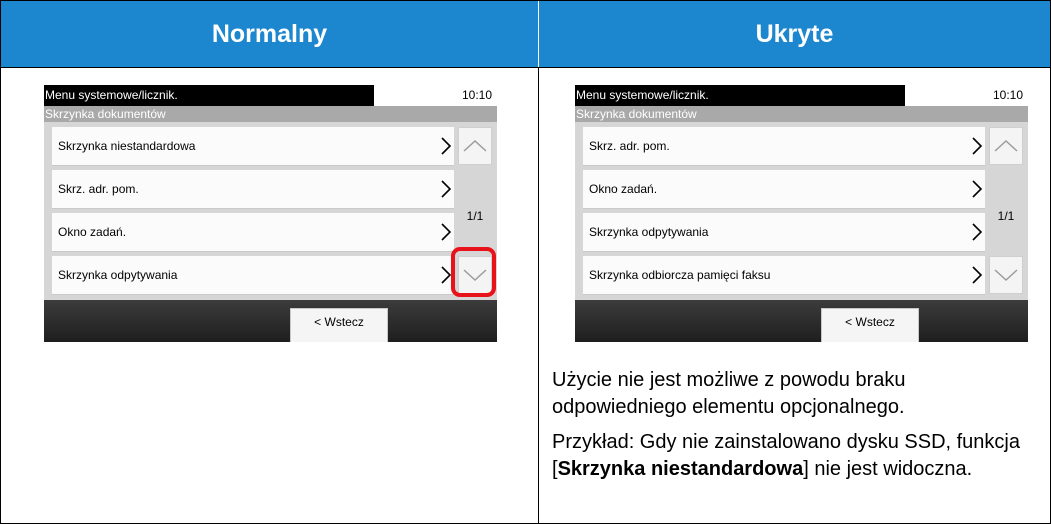  Describe the element at coordinates (269, 34) in the screenshot. I see `header-normal: Normalny` at that location.